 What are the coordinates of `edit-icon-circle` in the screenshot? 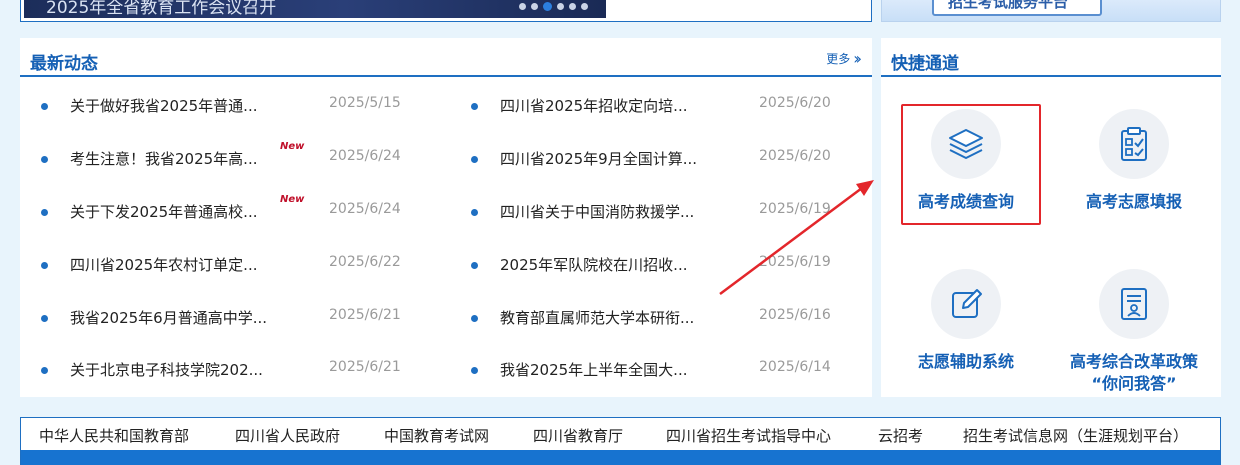 It's located at (966, 304).